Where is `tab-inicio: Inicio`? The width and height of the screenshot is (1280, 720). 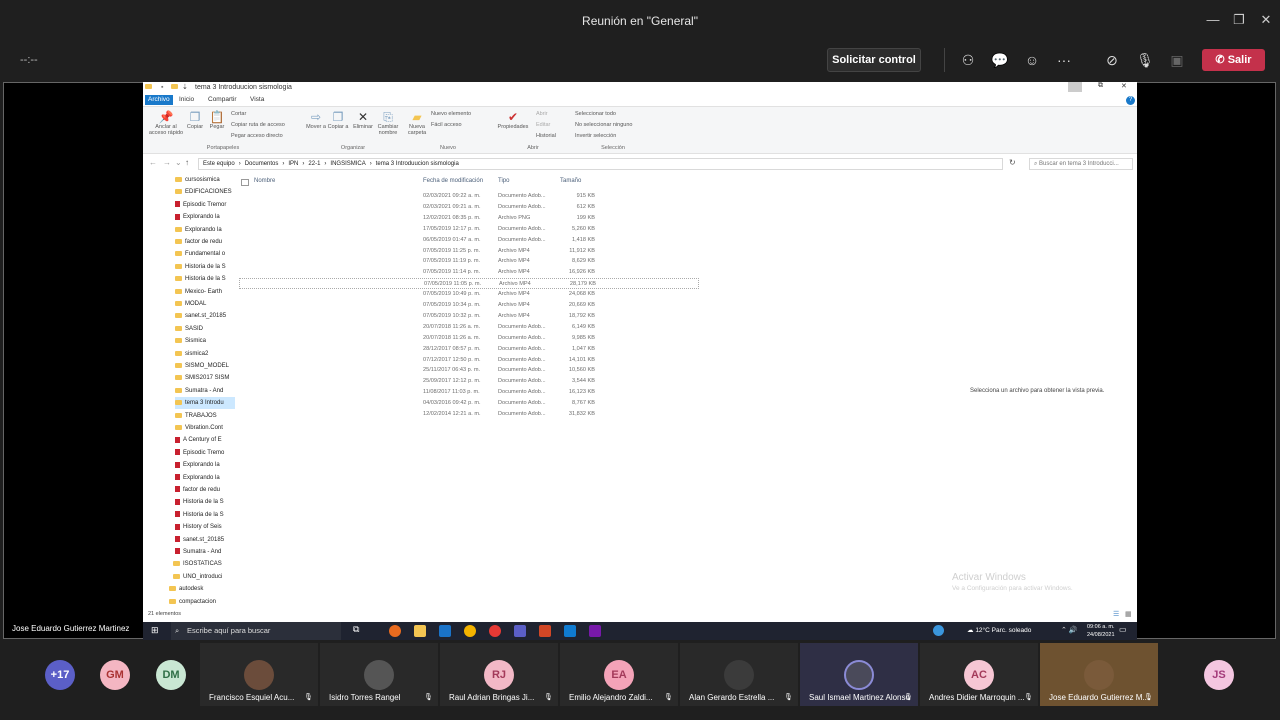 tab-inicio: Inicio is located at coordinates (186, 100).